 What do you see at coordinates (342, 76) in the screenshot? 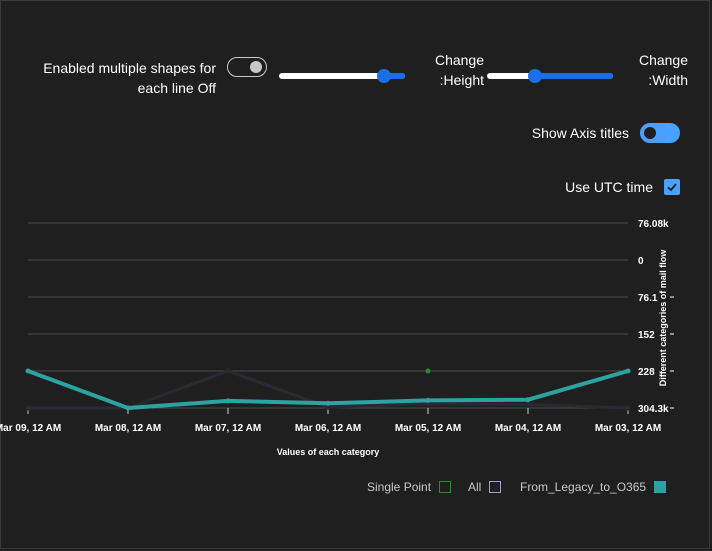
I see `height-slider` at bounding box center [342, 76].